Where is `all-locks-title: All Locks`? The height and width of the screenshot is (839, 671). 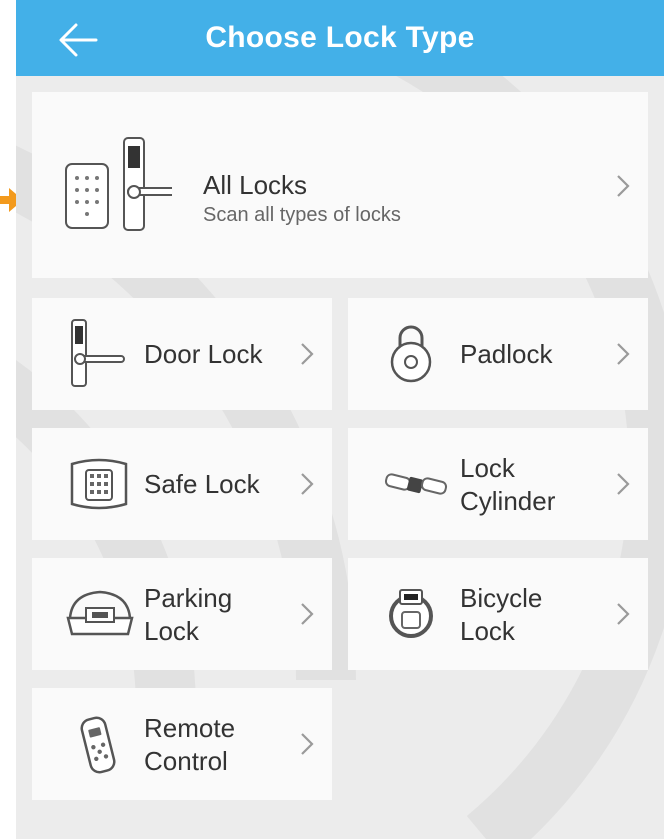 all-locks-title: All Locks is located at coordinates (255, 185).